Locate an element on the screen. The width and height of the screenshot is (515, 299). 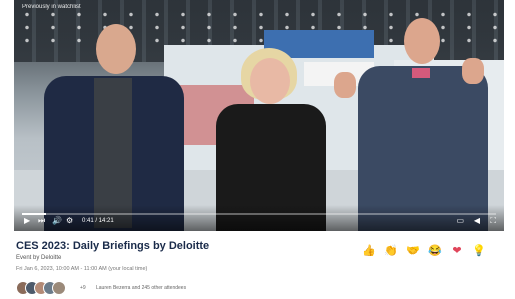
progress-bar is located at coordinates (259, 214).